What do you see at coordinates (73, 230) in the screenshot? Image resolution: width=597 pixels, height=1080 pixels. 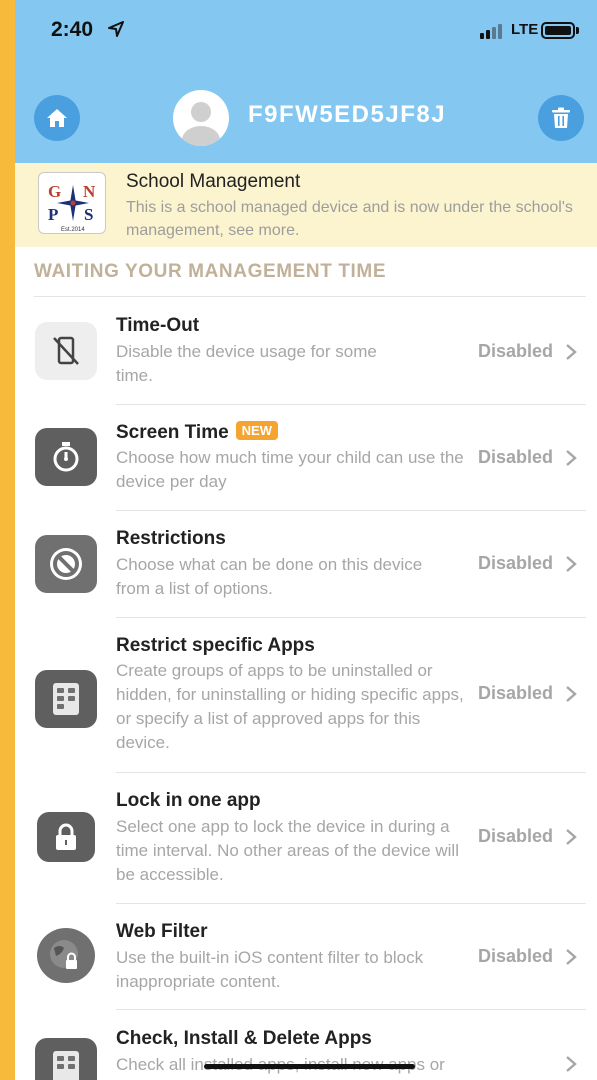 I see `svg-text: Est.2014` at bounding box center [73, 230].